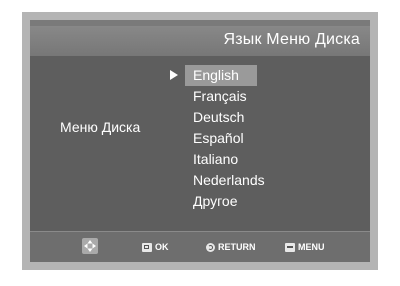 The width and height of the screenshot is (400, 286). What do you see at coordinates (200, 41) in the screenshot?
I see `title-bar: Язык Меню Диска` at bounding box center [200, 41].